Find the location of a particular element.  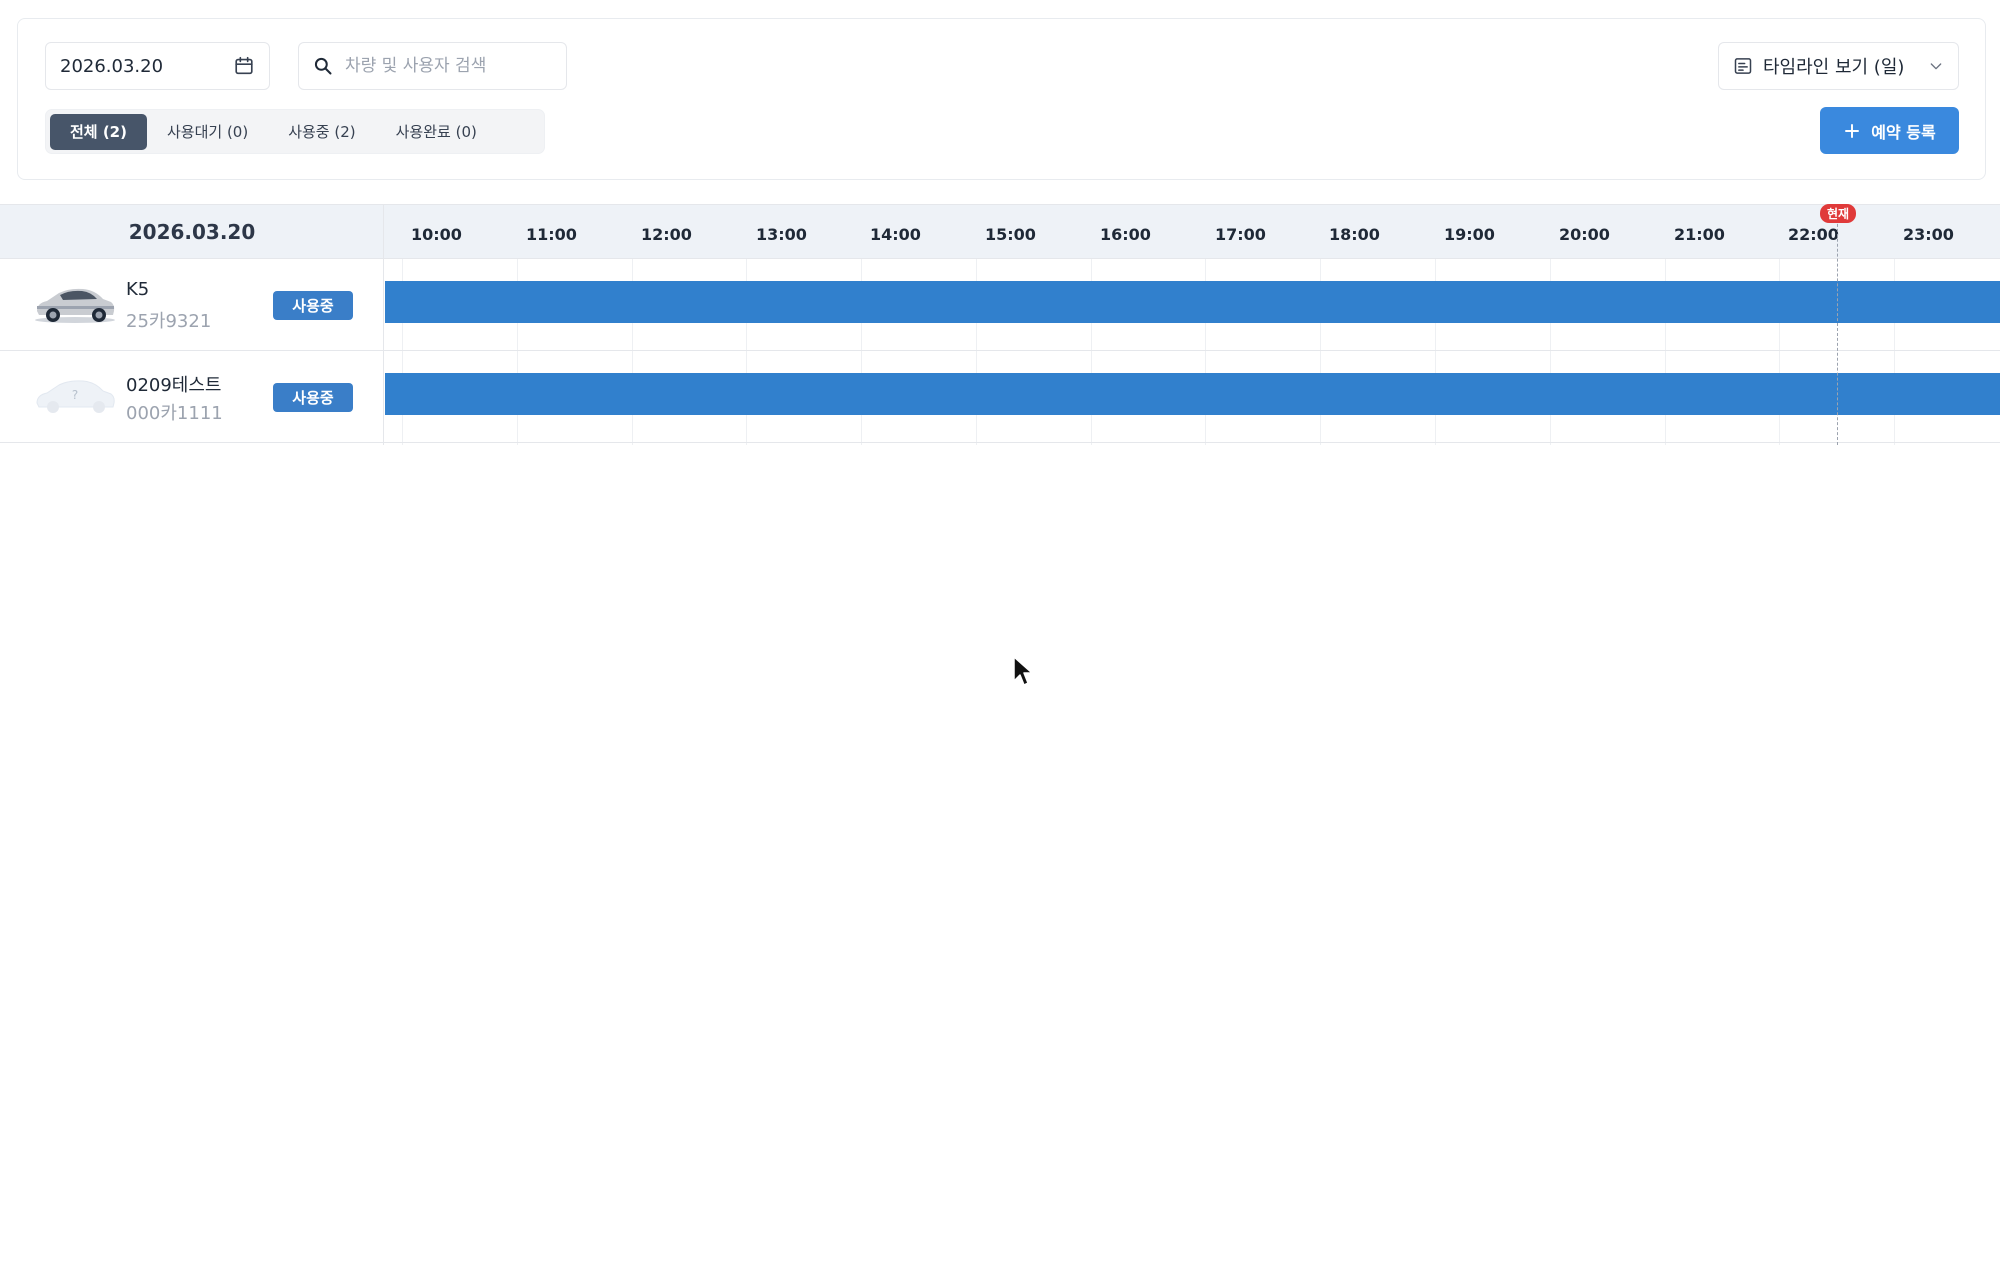

calendar-icon is located at coordinates (244, 66).